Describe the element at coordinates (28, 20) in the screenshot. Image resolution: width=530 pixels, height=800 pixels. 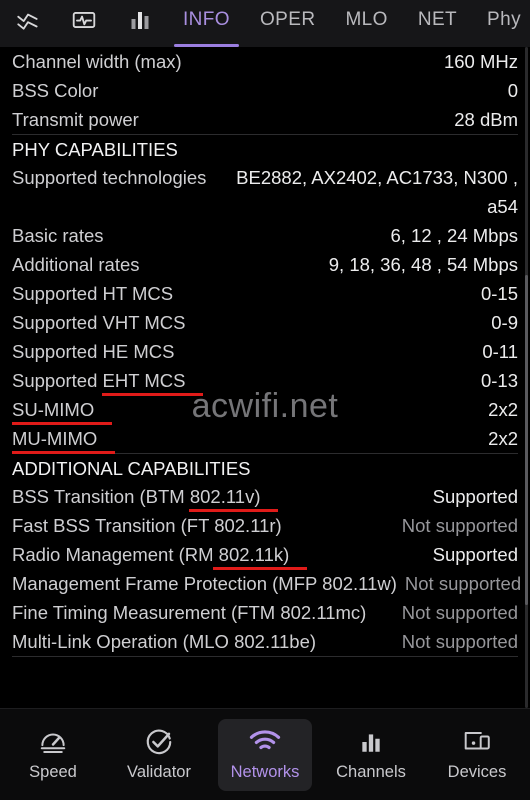
I see `line-chart-icon` at that location.